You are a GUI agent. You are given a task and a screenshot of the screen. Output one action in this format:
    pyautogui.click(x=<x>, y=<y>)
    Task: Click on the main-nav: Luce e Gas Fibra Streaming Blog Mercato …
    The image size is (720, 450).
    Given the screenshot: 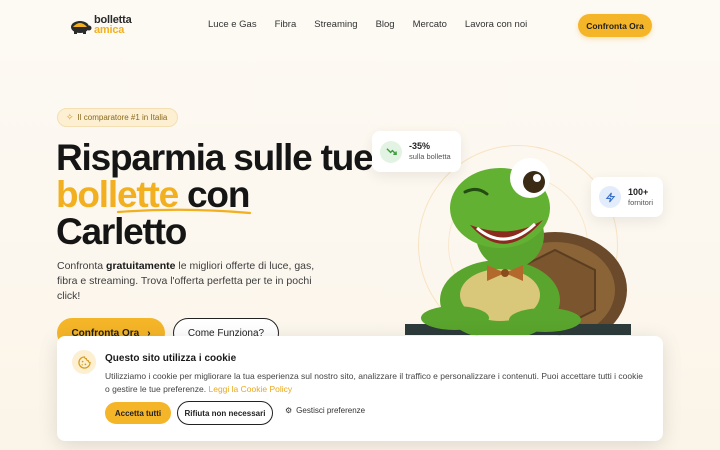 What is the action you would take?
    pyautogui.click(x=376, y=24)
    